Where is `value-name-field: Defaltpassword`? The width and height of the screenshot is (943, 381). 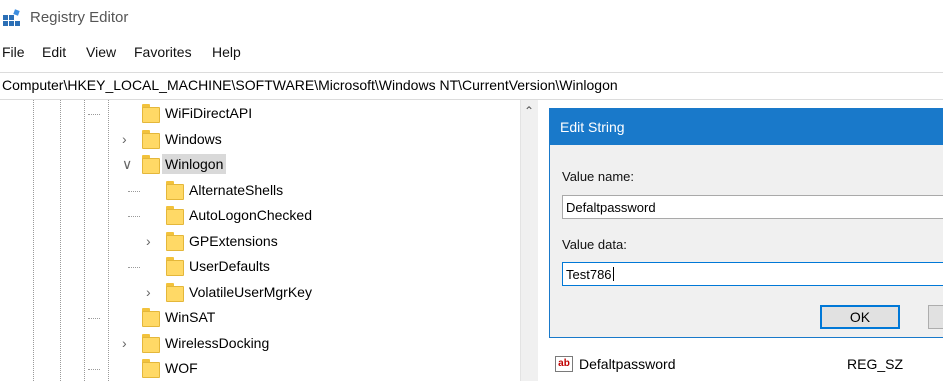 value-name-field: Defaltpassword is located at coordinates (752, 207).